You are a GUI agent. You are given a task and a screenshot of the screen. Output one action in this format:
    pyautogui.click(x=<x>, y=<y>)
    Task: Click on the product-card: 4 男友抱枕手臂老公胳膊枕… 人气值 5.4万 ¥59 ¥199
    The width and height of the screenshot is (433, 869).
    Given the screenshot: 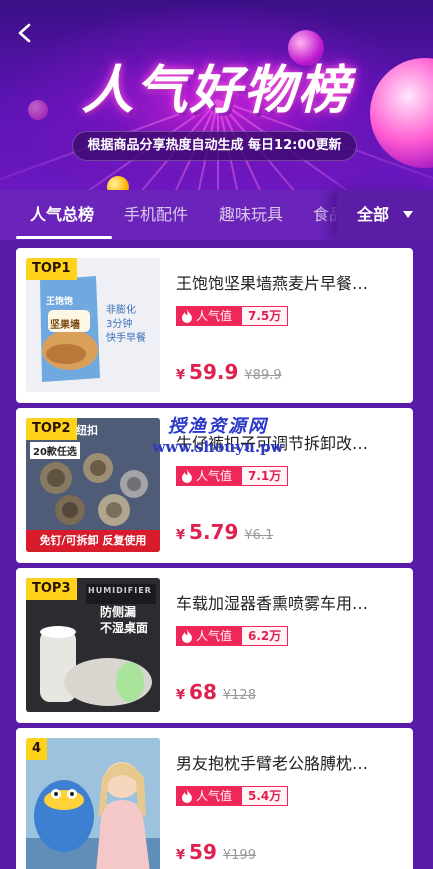 What is the action you would take?
    pyautogui.click(x=214, y=798)
    